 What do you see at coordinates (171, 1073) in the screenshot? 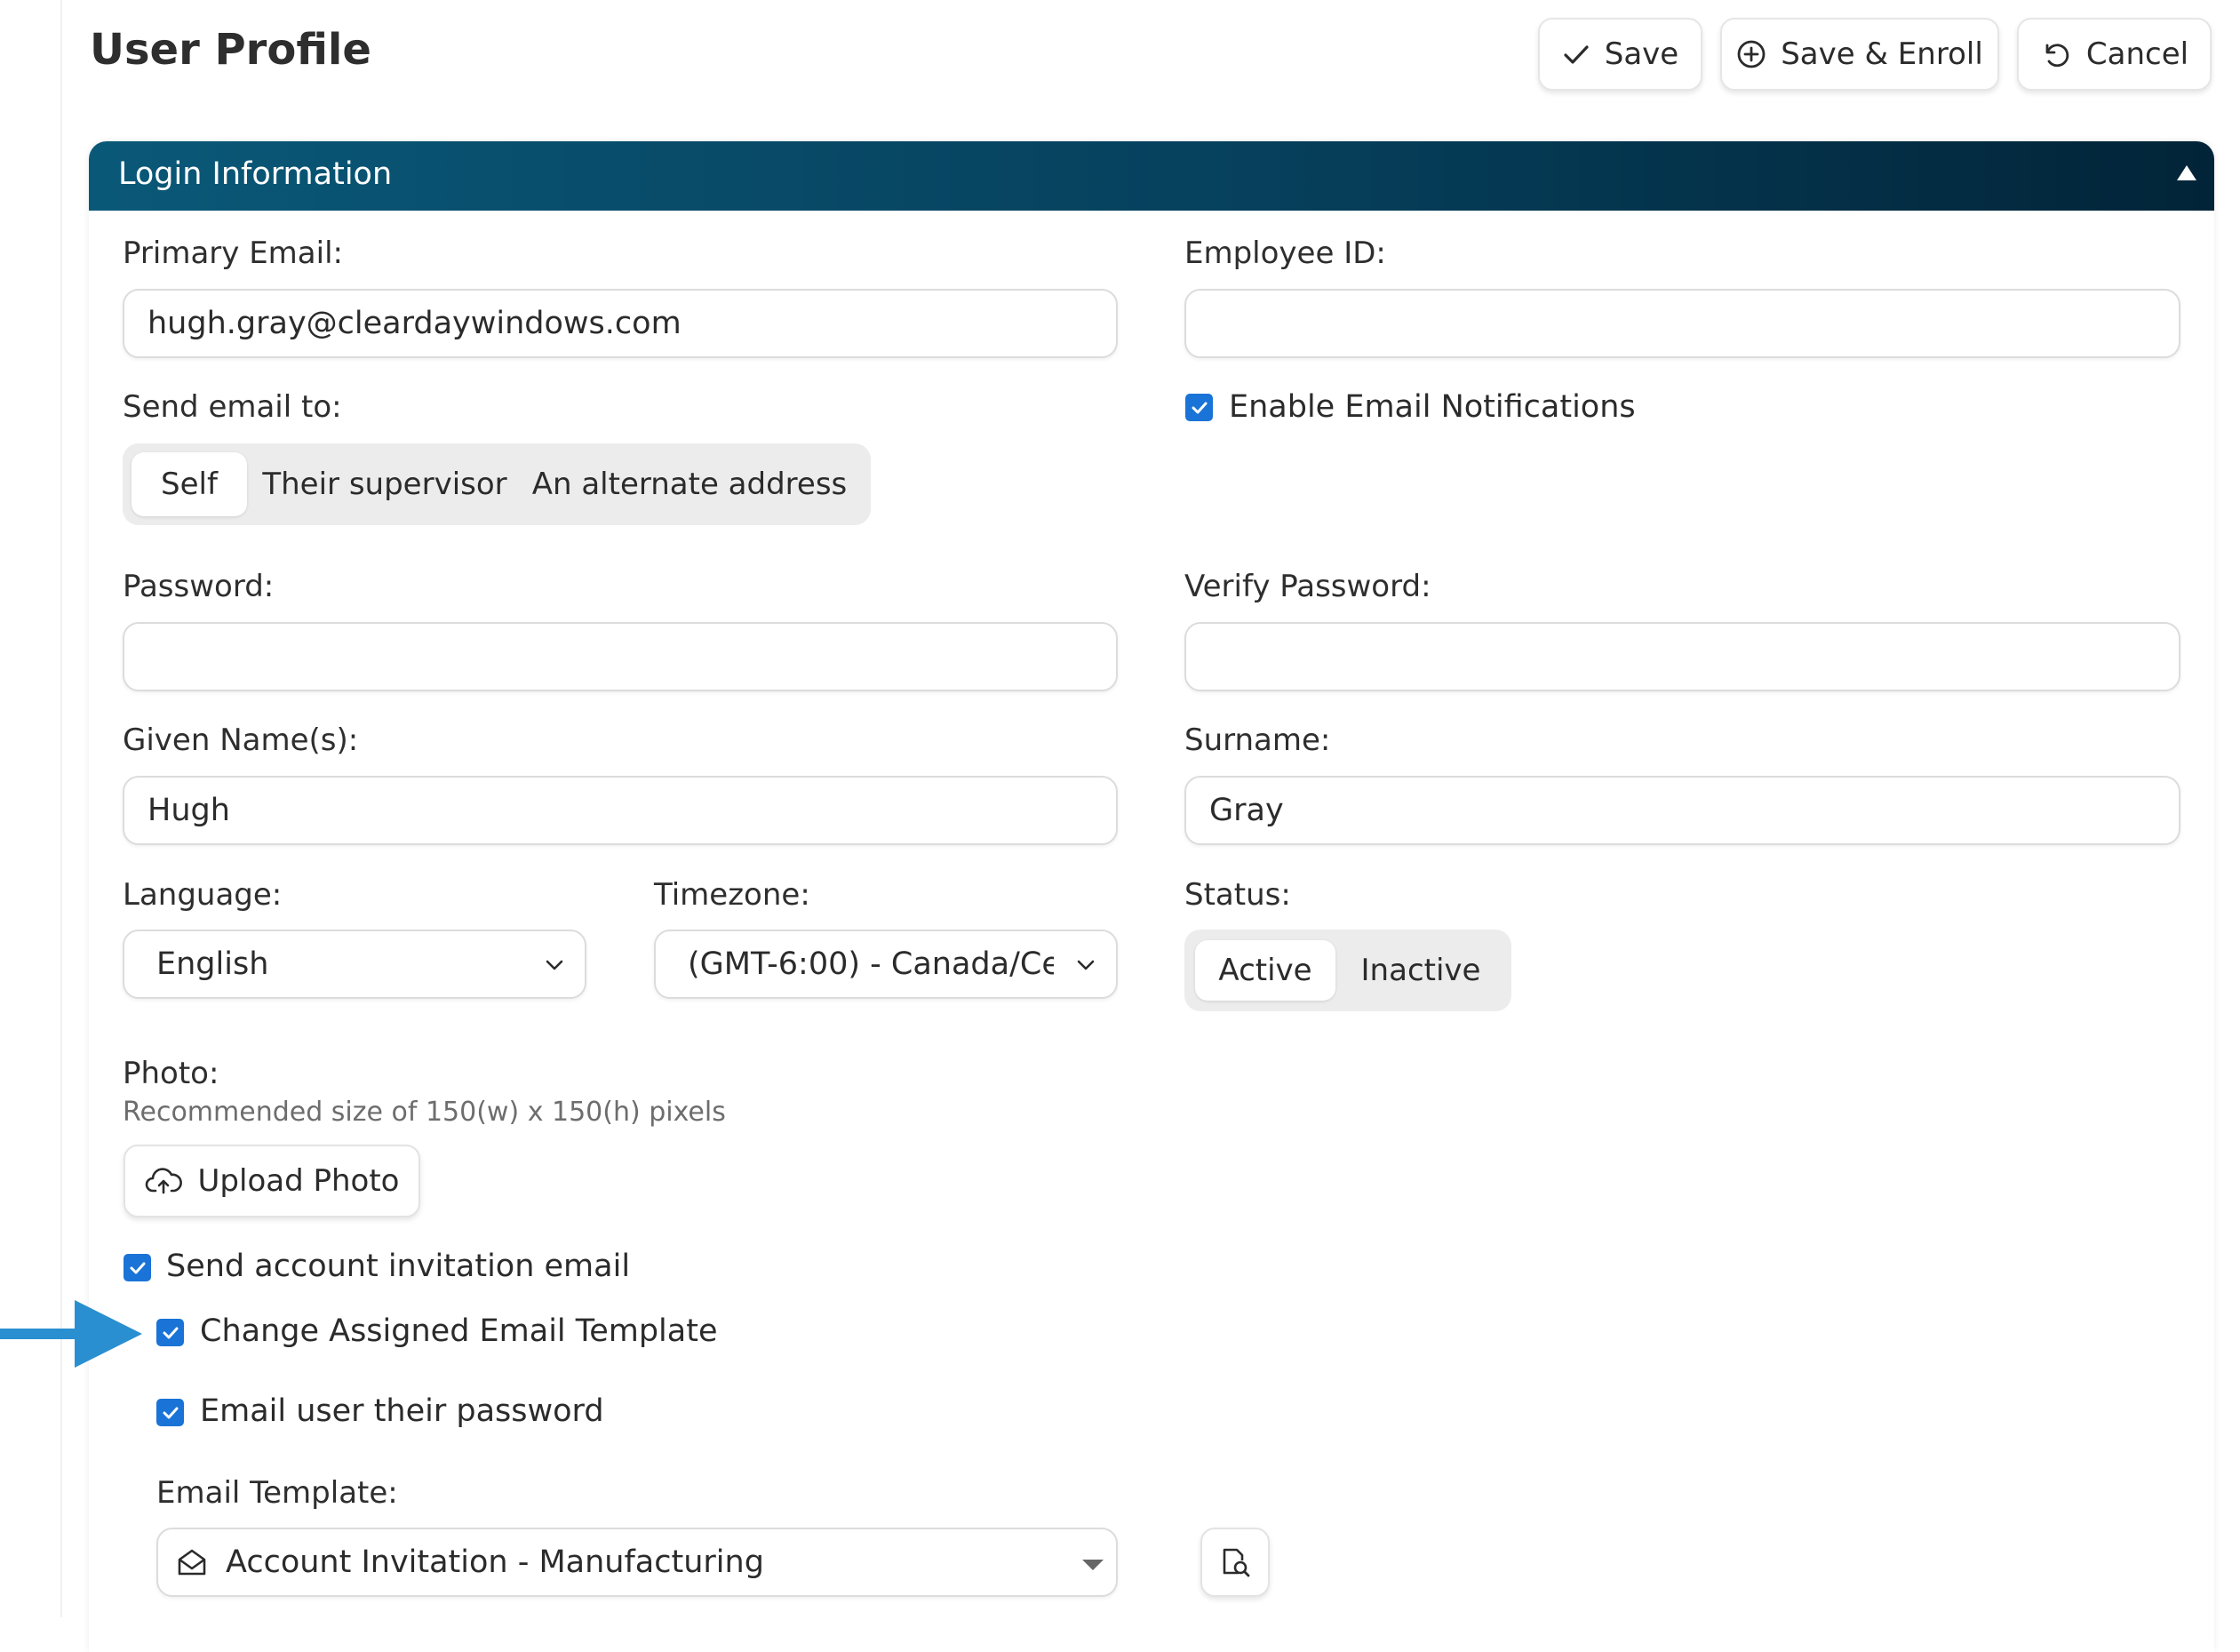
I see `photo-label: Photo:` at bounding box center [171, 1073].